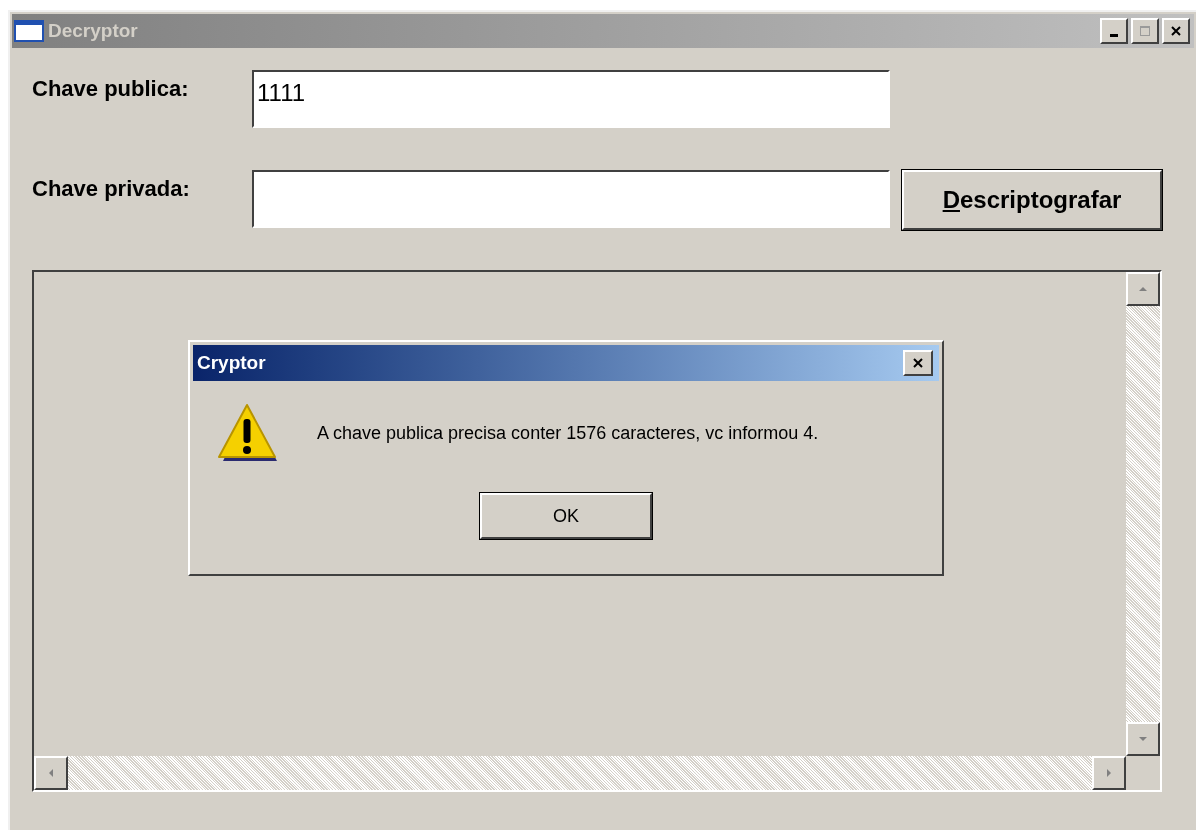 Image resolution: width=1196 pixels, height=830 pixels. Describe the element at coordinates (1114, 35) in the screenshot. I see `minimize-icon` at that location.